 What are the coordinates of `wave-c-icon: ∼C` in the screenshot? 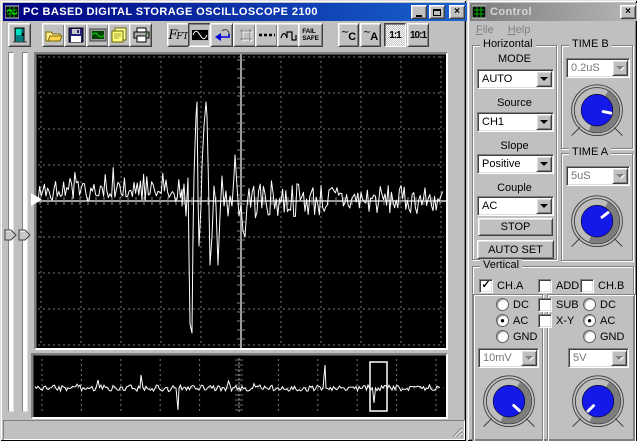 It's located at (348, 34).